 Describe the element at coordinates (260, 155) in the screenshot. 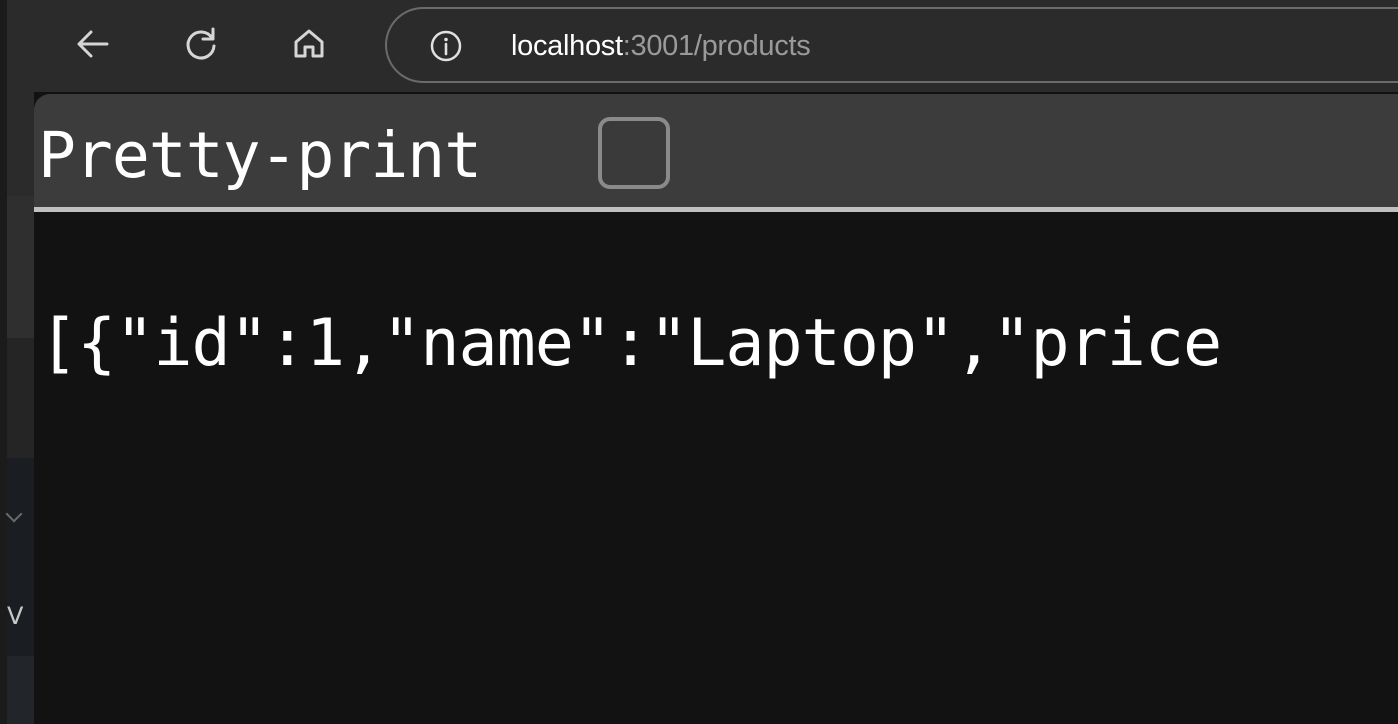

I see `pretty-print-label: Pretty-print` at that location.